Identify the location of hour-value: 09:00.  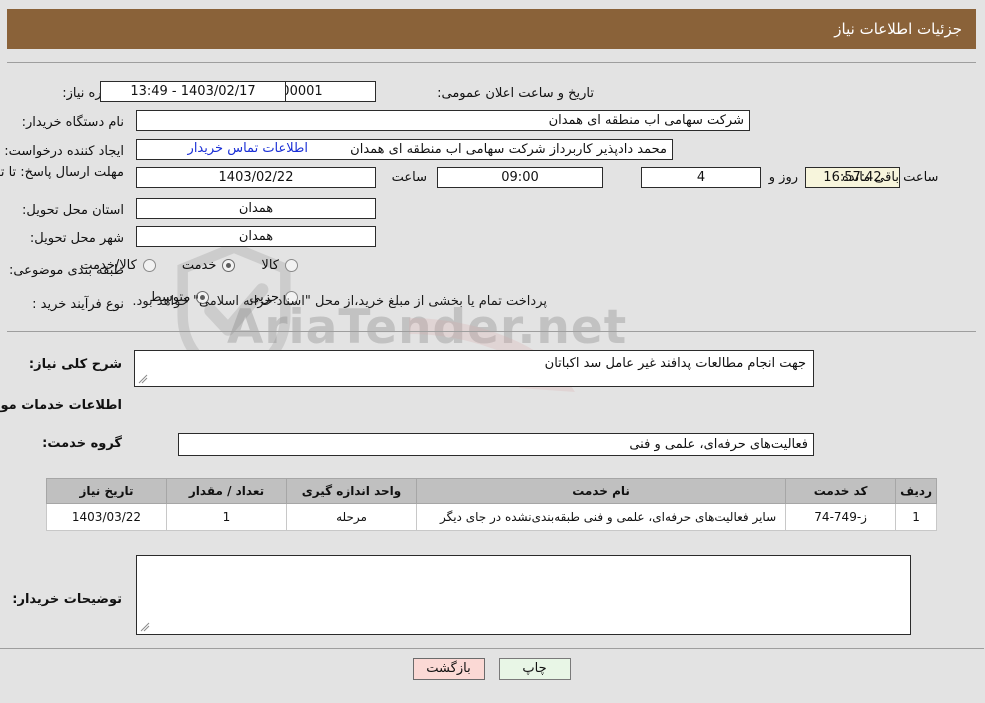
(521, 177).